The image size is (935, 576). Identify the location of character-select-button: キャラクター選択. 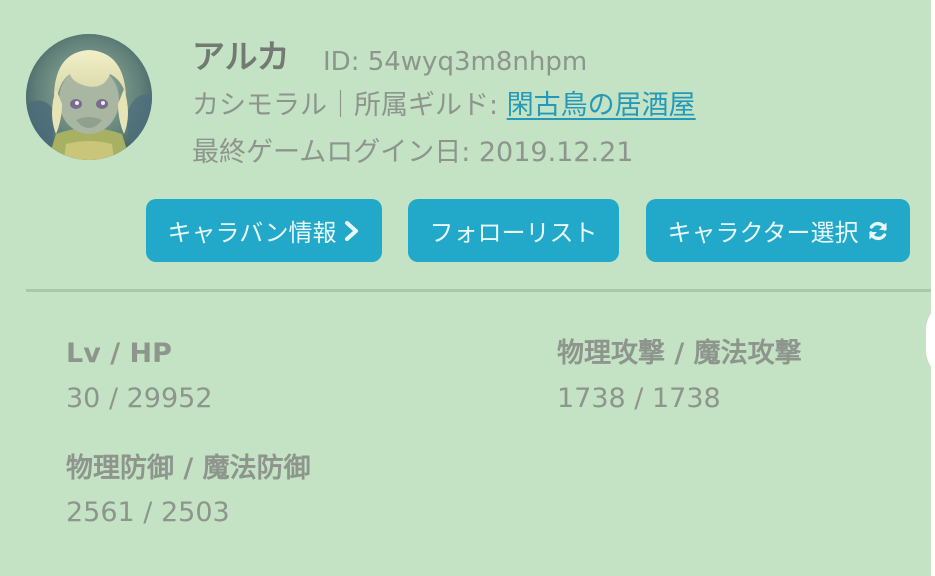
(778, 230).